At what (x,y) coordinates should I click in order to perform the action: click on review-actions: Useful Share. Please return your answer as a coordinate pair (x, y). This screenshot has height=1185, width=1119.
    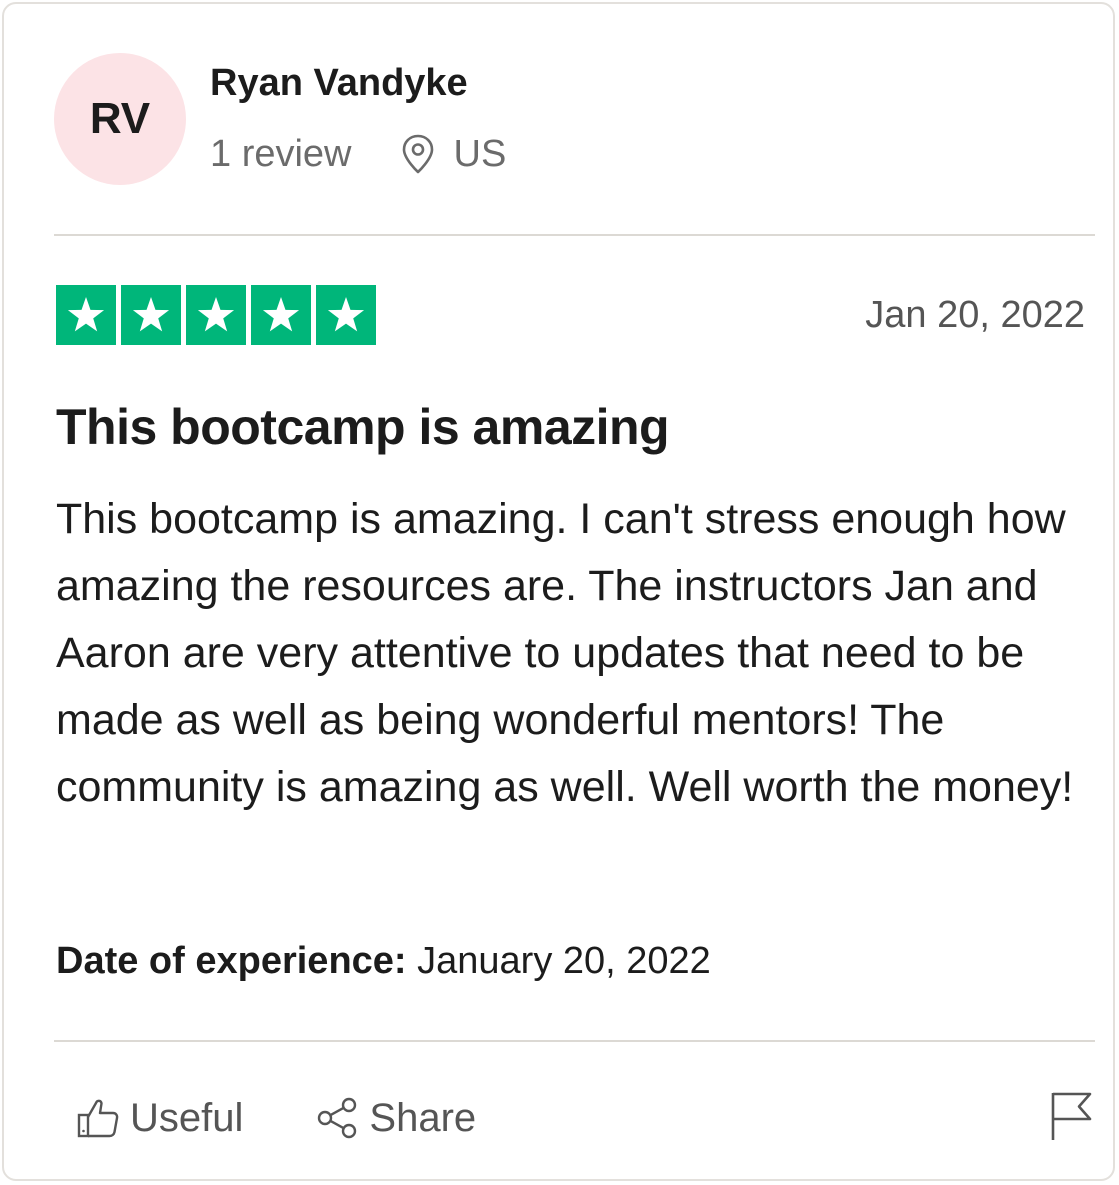
    Looking at the image, I should click on (276, 1118).